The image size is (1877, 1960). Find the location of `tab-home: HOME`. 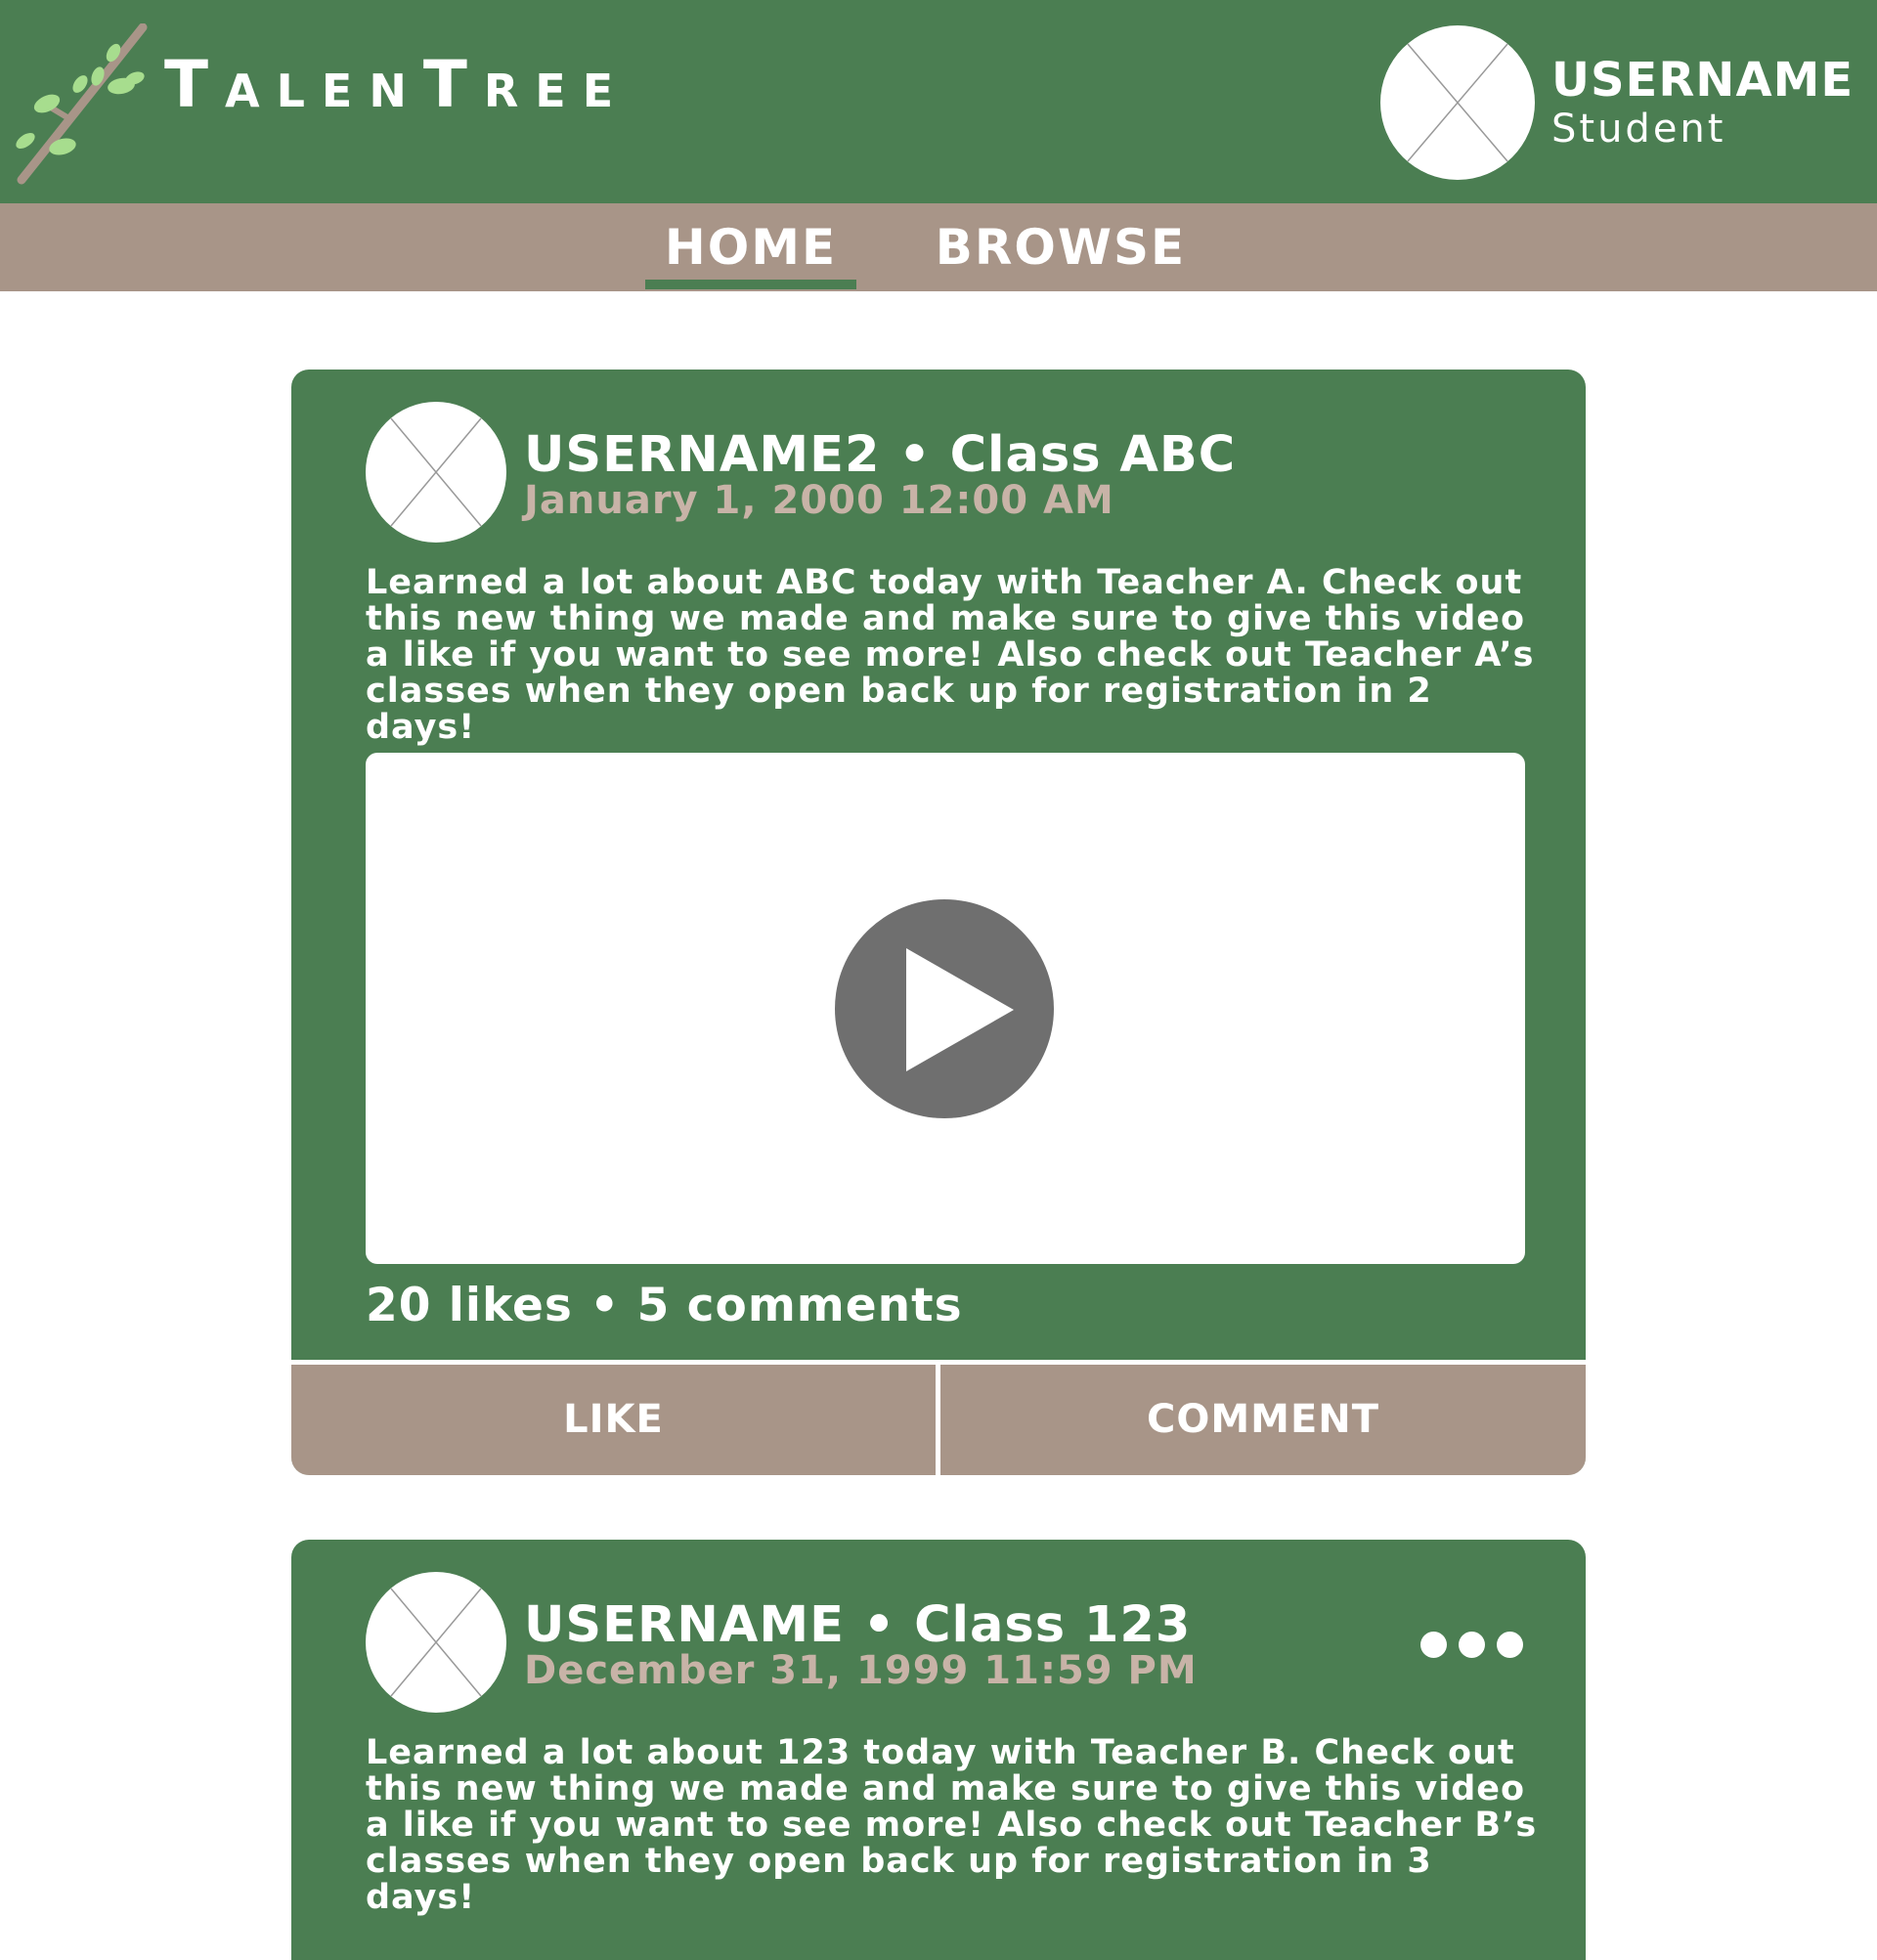

tab-home: HOME is located at coordinates (750, 247).